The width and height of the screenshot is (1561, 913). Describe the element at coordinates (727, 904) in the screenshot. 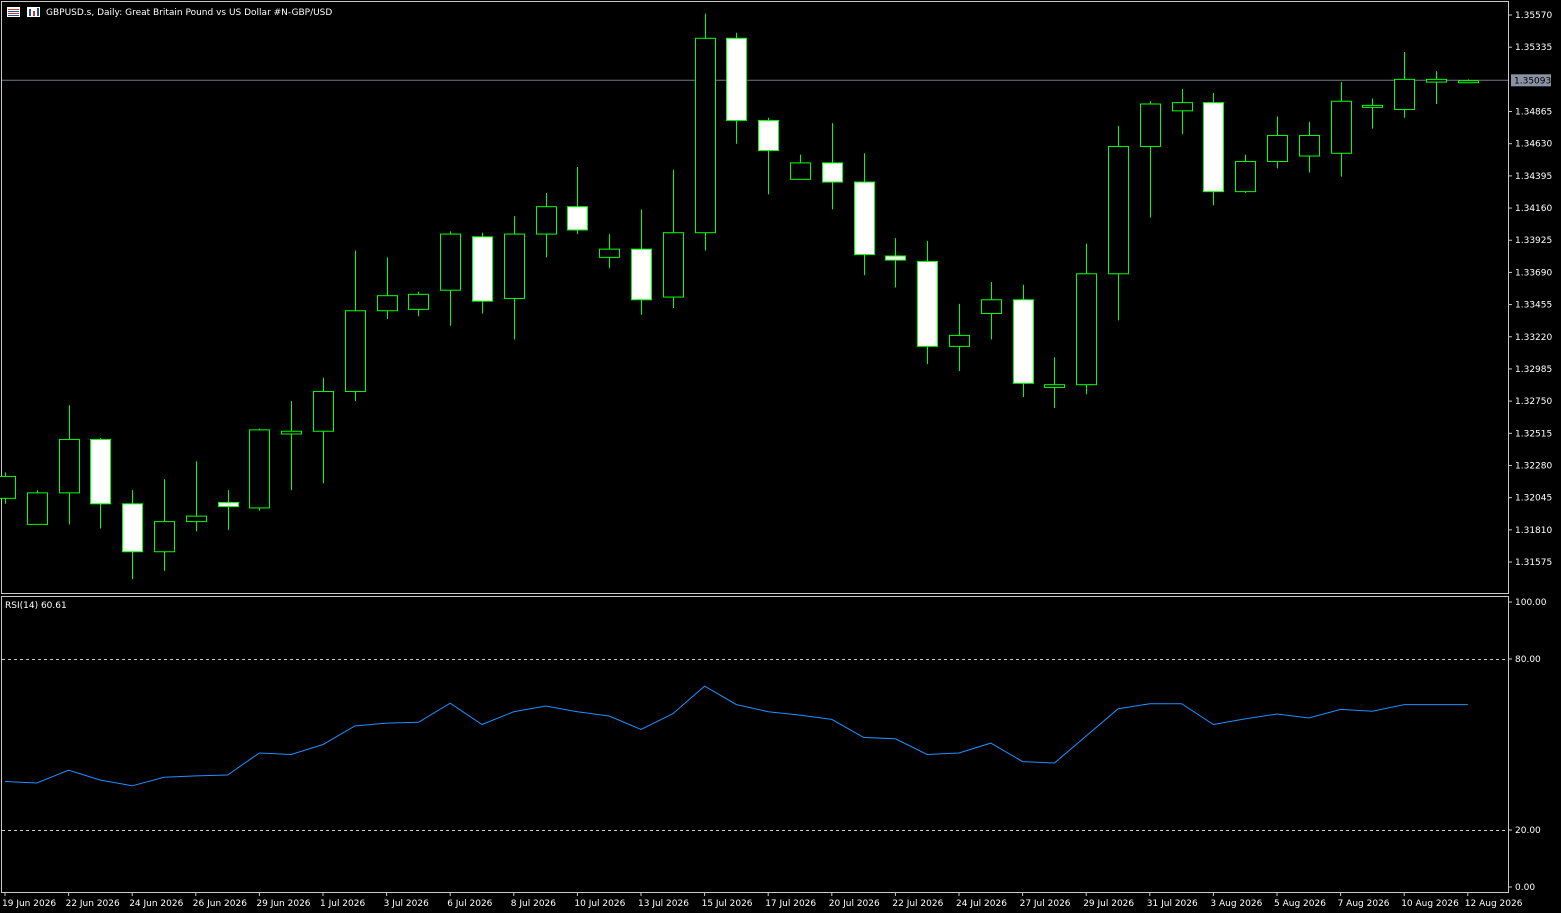

I see `date-tick-label: 15 Jul 2026` at that location.